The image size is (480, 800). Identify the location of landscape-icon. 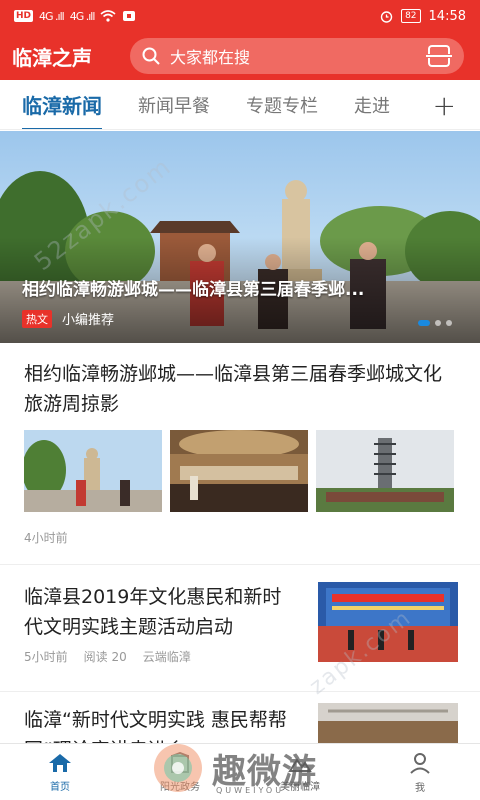
(300, 764).